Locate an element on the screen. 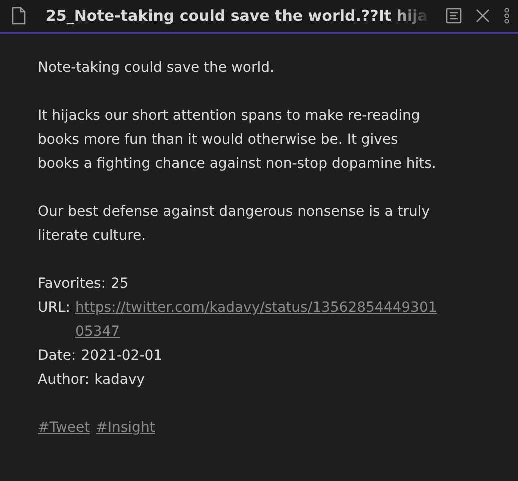 This screenshot has height=481, width=518. note-title: 25_Note-taking could save the world.??It hija is located at coordinates (237, 16).